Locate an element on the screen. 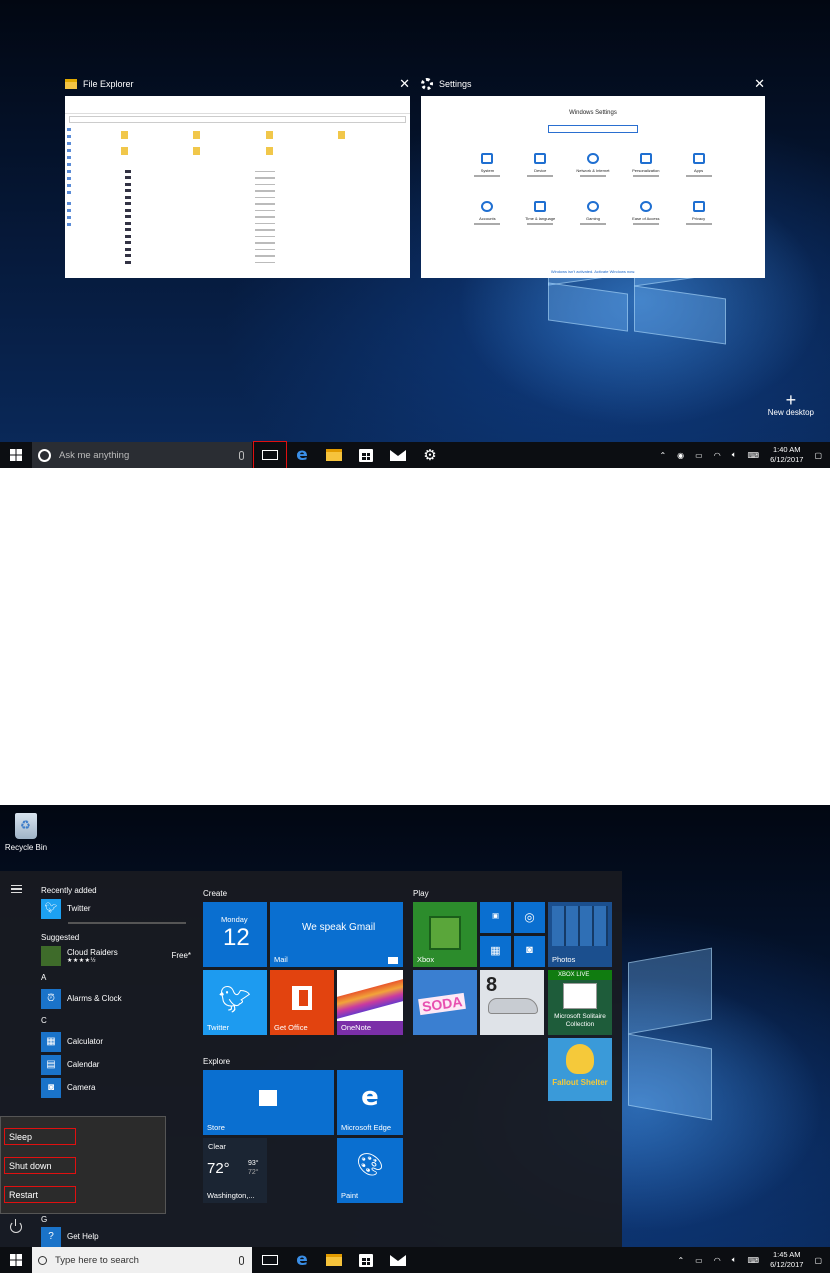 This screenshot has height=1273, width=830. clock: 1:45 AM 6/12/2017 is located at coordinates (786, 1260).